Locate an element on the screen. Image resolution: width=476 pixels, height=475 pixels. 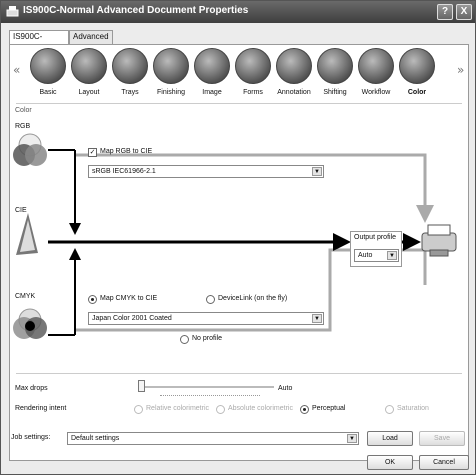
load-button: Load is located at coordinates (390, 438).